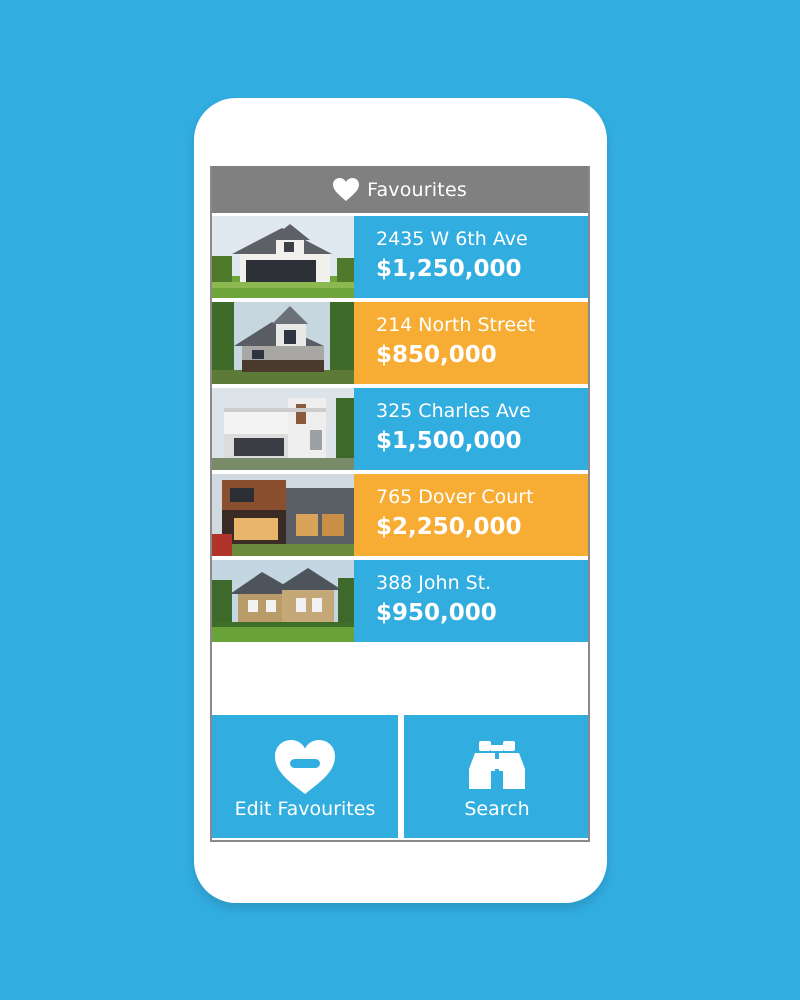  Describe the element at coordinates (434, 583) in the screenshot. I see `listing-address: 388 John St.` at that location.